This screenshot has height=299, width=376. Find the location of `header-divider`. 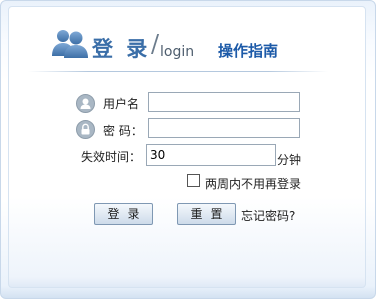

header-divider is located at coordinates (178, 71).